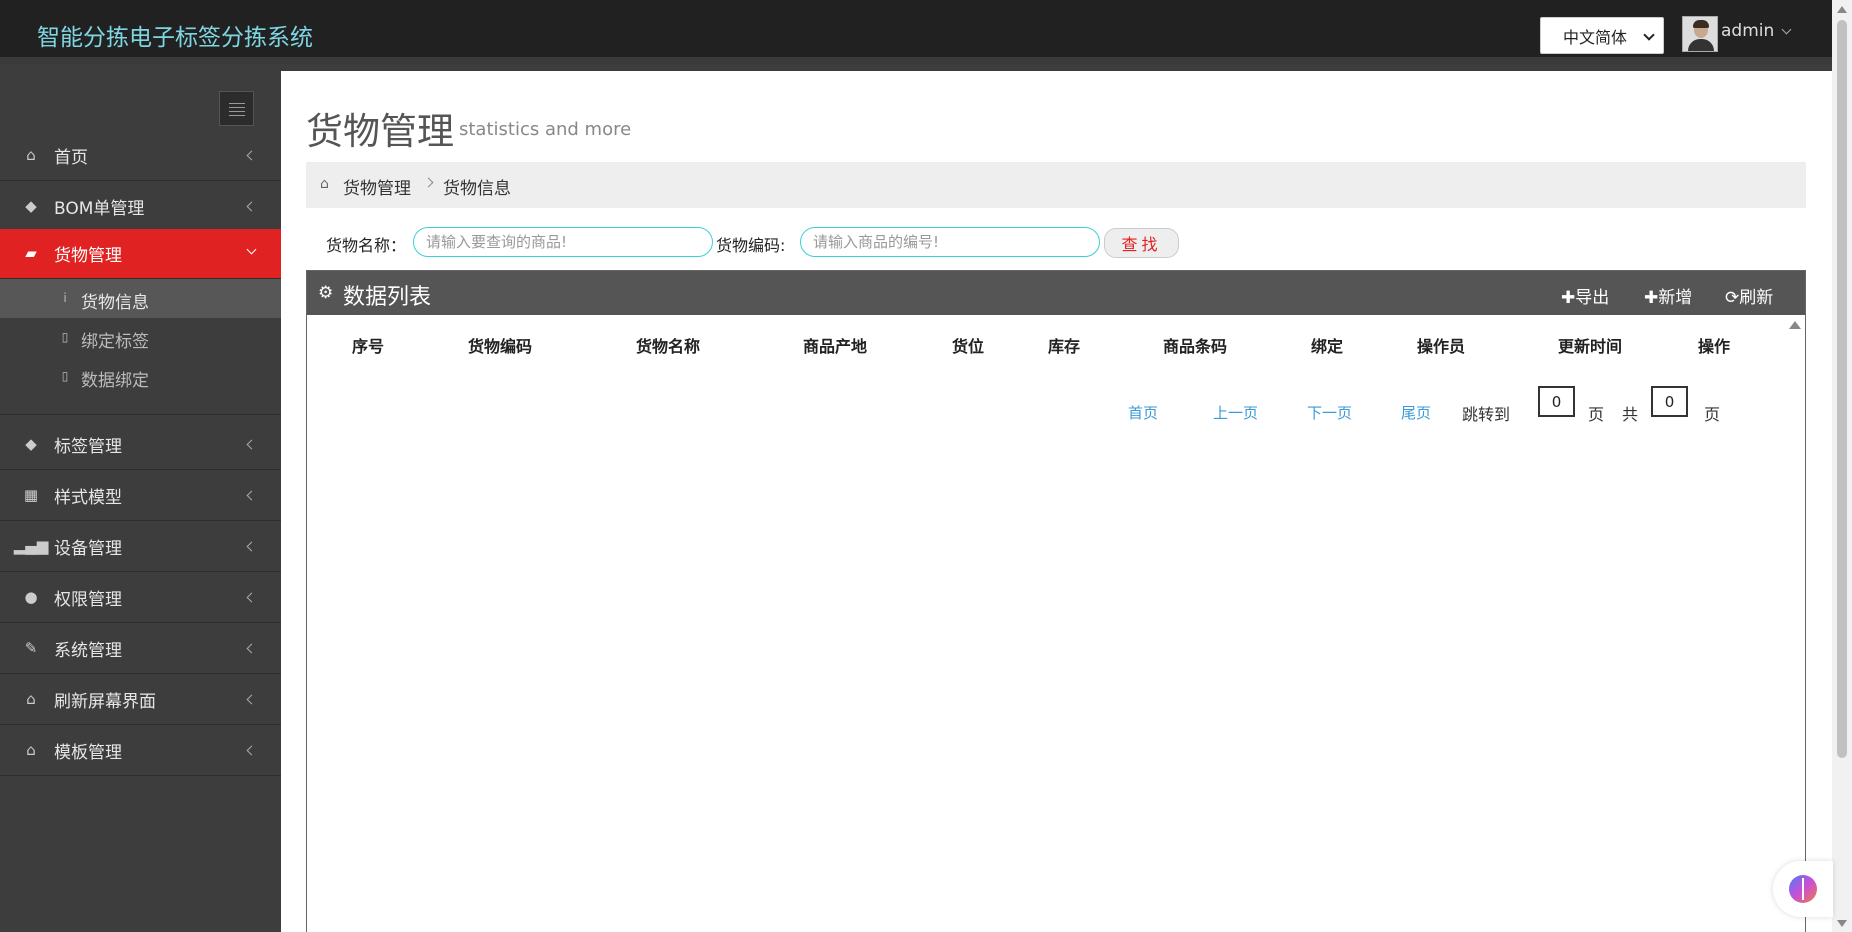  What do you see at coordinates (1329, 412) in the screenshot?
I see `pager-next: 下一页` at bounding box center [1329, 412].